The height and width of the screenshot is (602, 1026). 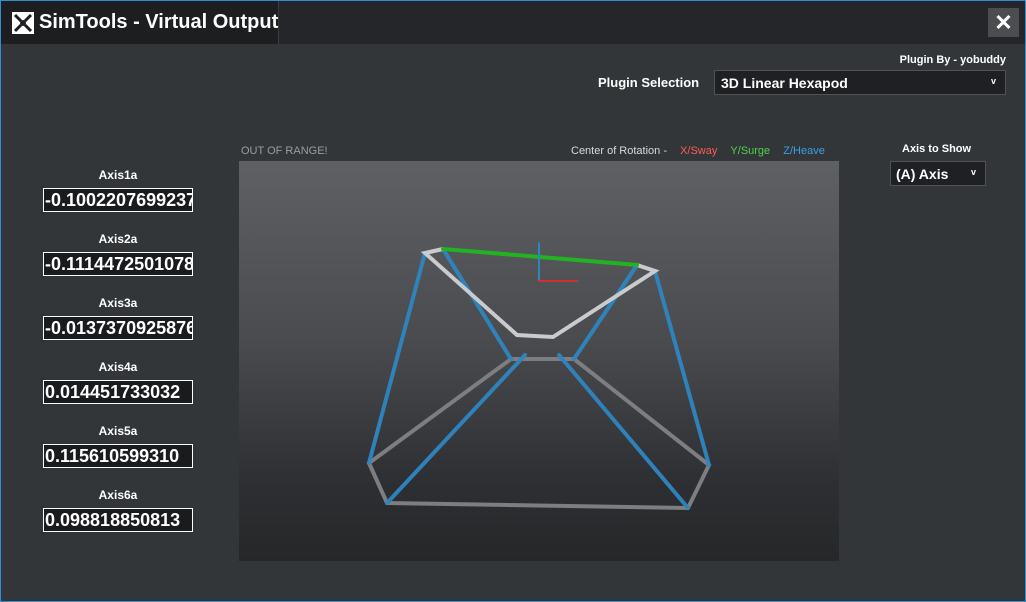 What do you see at coordinates (860, 82) in the screenshot?
I see `plugin-selection-dropdown: 3D Linear Hexapod v` at bounding box center [860, 82].